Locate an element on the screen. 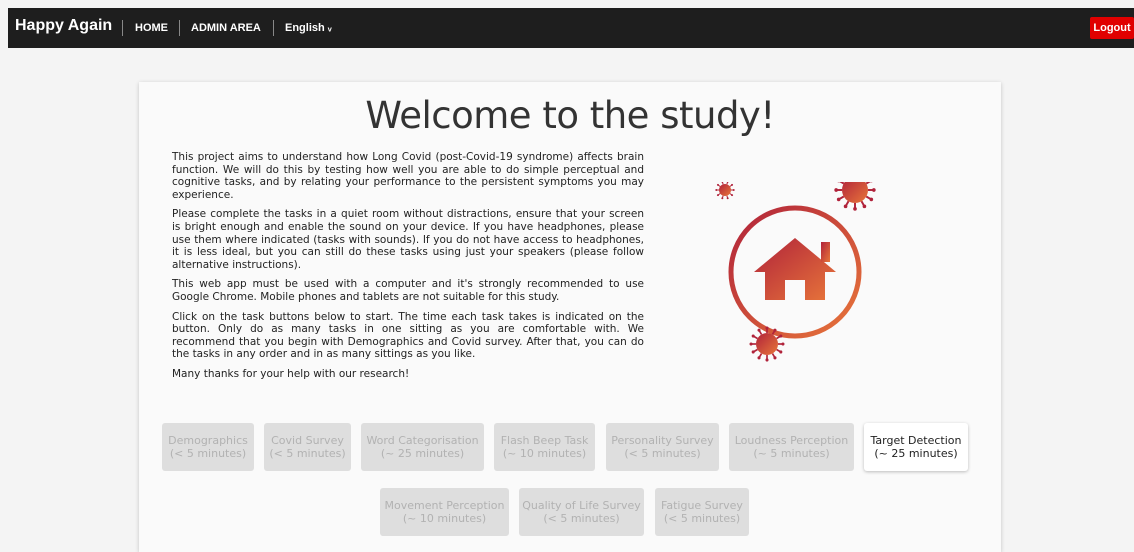  word-categorisation-task-button: Word Categorisation(~ 25 minutes) is located at coordinates (422, 447).